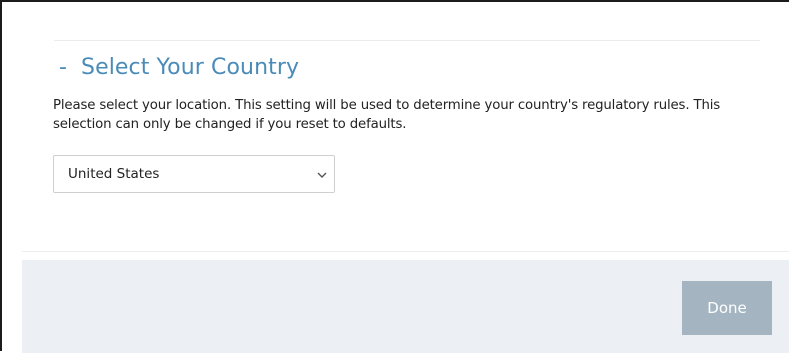  I want to click on section-title: Select Your Country, so click(190, 67).